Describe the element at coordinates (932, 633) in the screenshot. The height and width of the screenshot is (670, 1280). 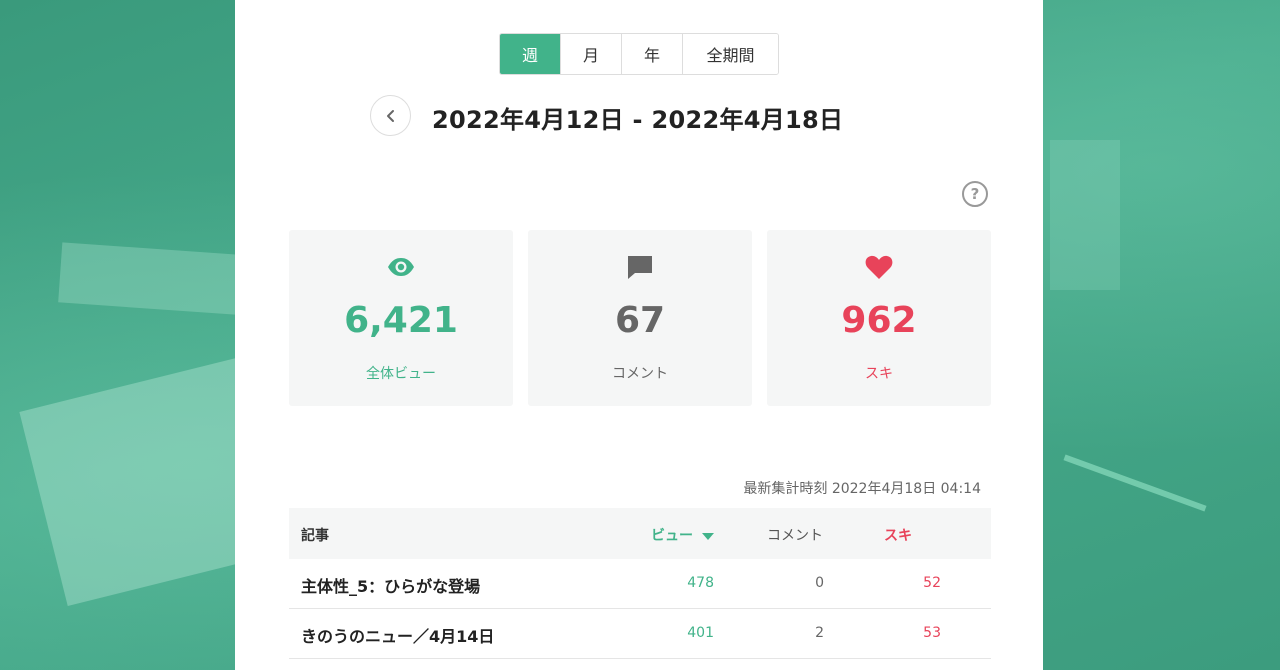
I see `article-likes: 53` at that location.